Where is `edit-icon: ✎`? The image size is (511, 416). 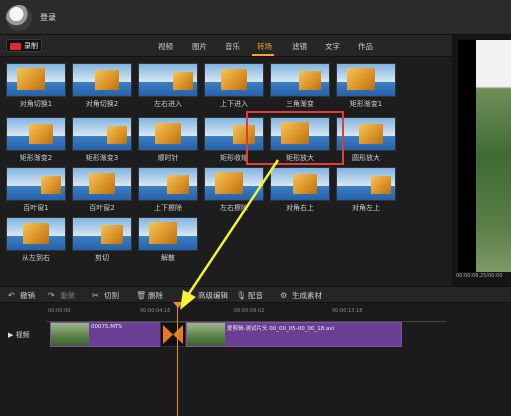 edit-icon: ✎ is located at coordinates (189, 295).